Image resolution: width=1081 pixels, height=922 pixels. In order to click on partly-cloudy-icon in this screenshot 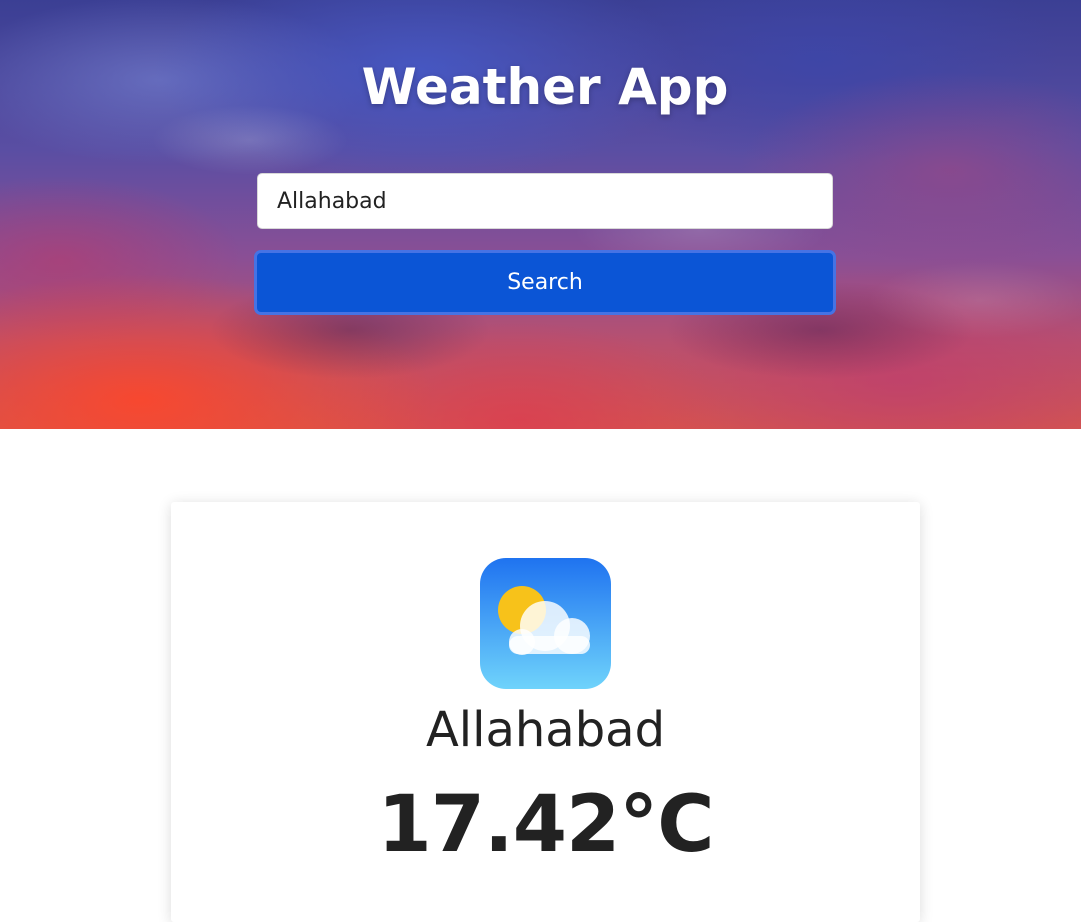, I will do `click(545, 623)`.